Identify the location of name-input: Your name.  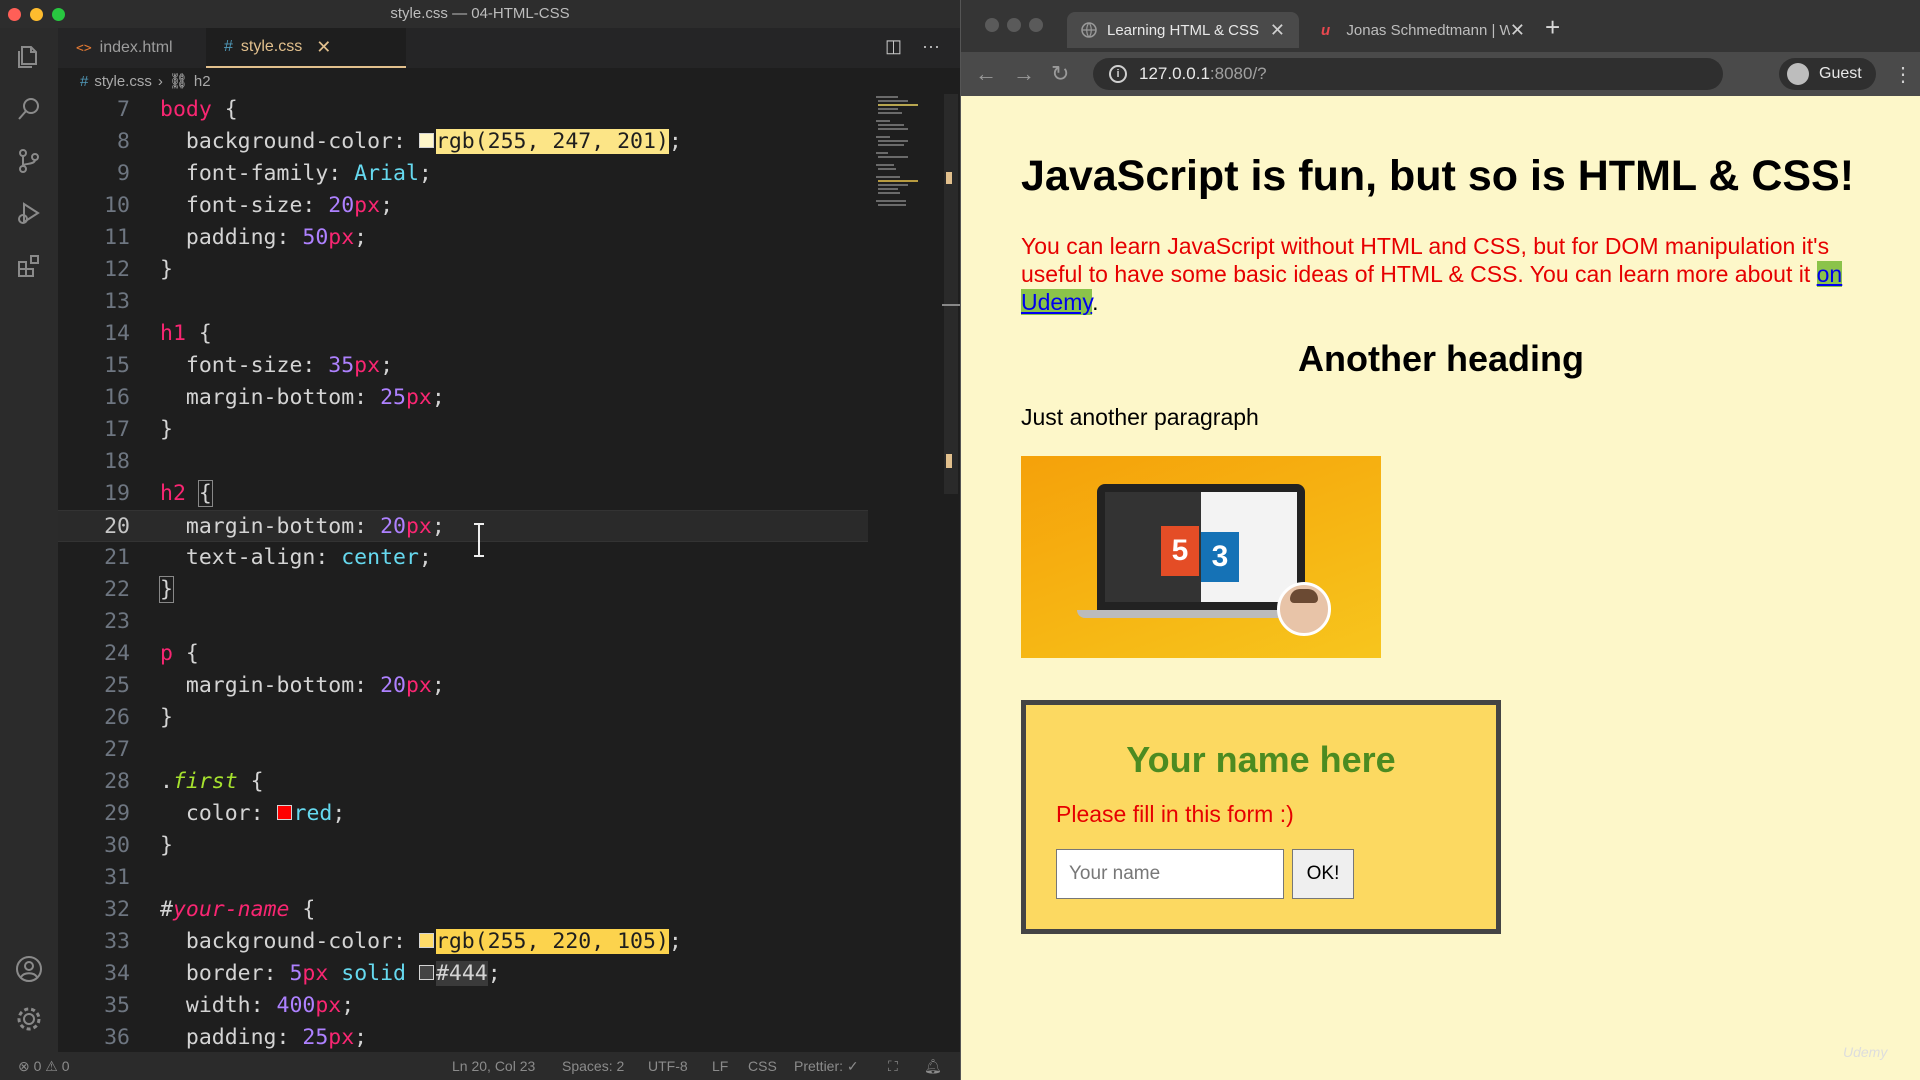
(1170, 874).